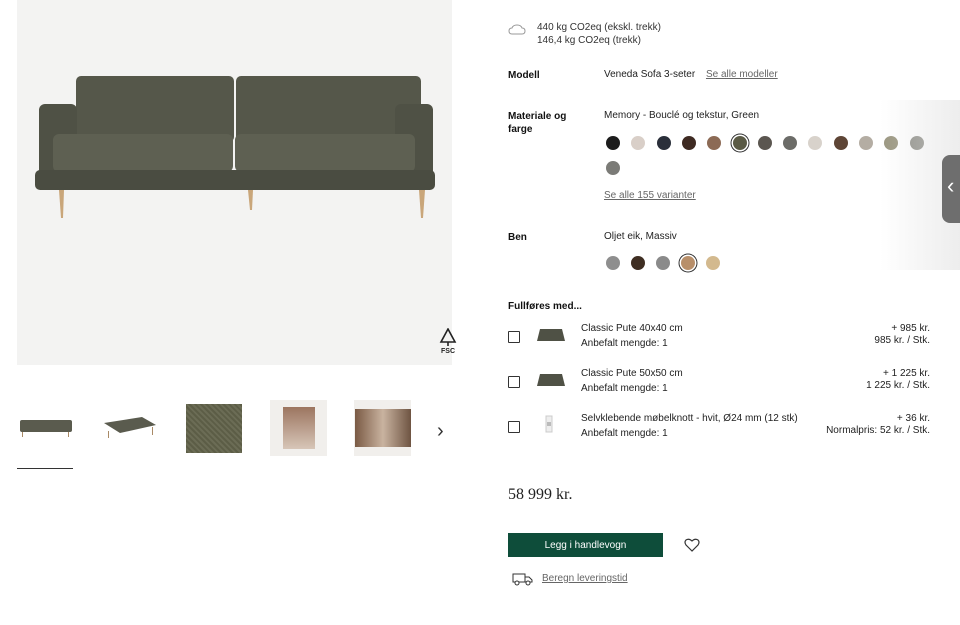 The width and height of the screenshot is (960, 625). What do you see at coordinates (448, 341) in the screenshot?
I see `fsc-logo: FSC` at bounding box center [448, 341].